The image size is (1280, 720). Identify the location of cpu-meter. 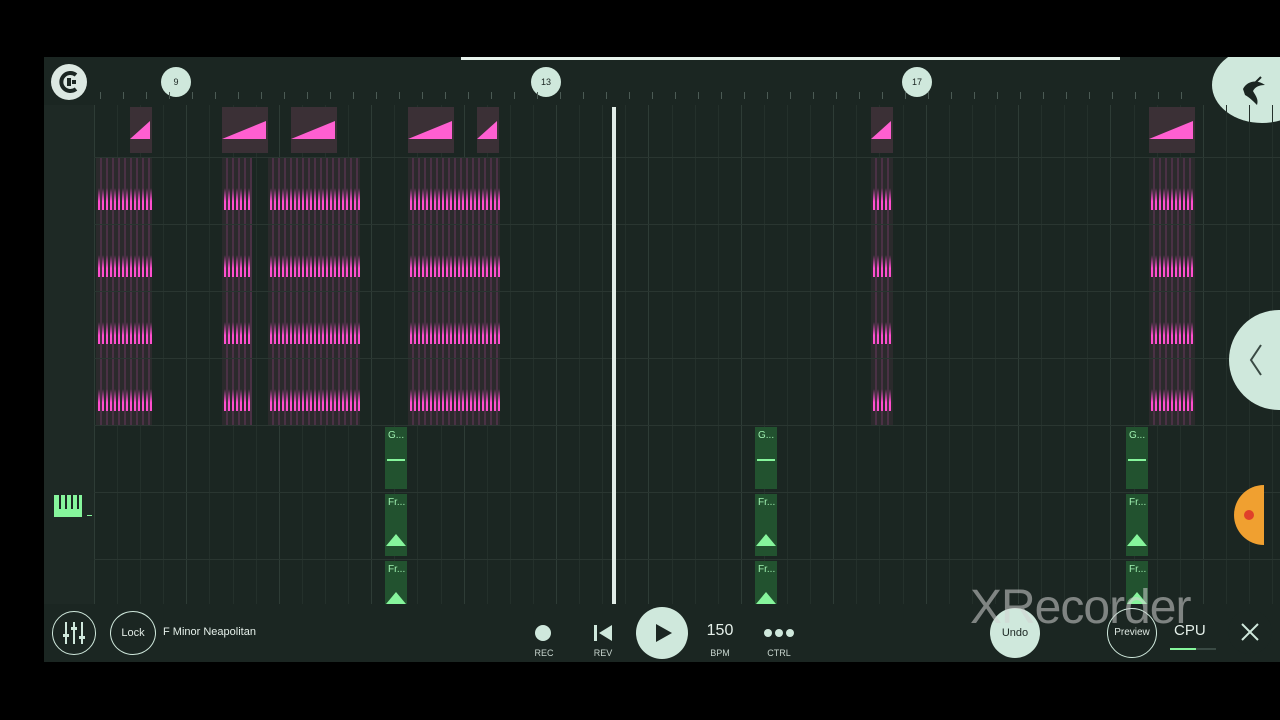
(1183, 649).